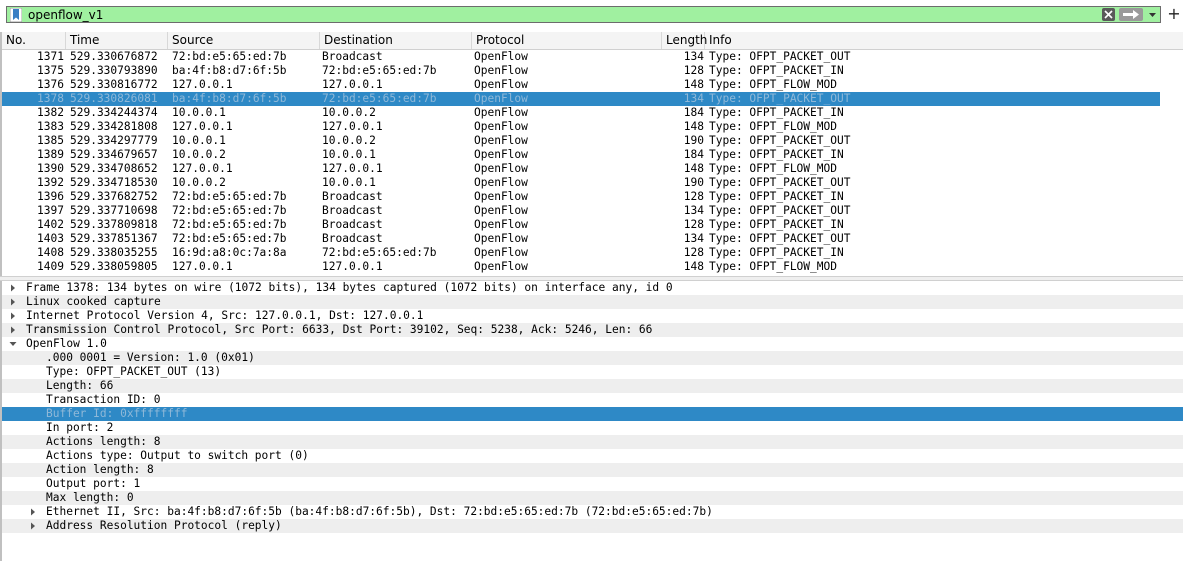 This screenshot has height=561, width=1183. I want to click on column-header-protocol: Protocol, so click(567, 40).